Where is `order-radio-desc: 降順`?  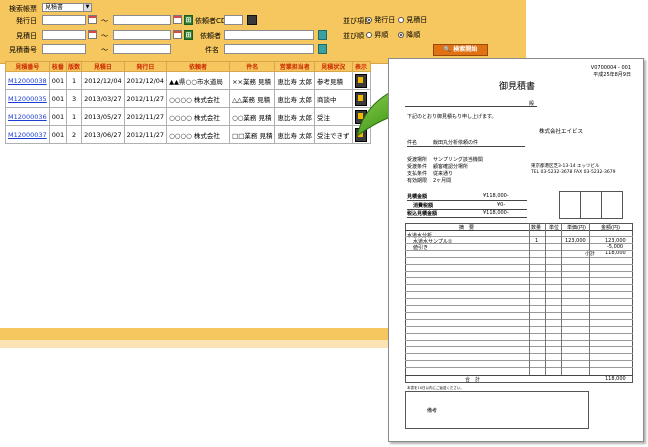 order-radio-desc: 降順 is located at coordinates (409, 35).